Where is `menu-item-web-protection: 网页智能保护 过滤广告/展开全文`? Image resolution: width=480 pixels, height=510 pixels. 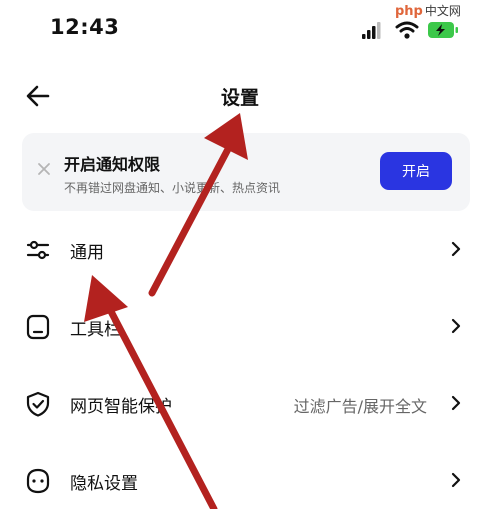
menu-item-web-protection: 网页智能保护 过滤广告/展开全文 is located at coordinates (240, 403).